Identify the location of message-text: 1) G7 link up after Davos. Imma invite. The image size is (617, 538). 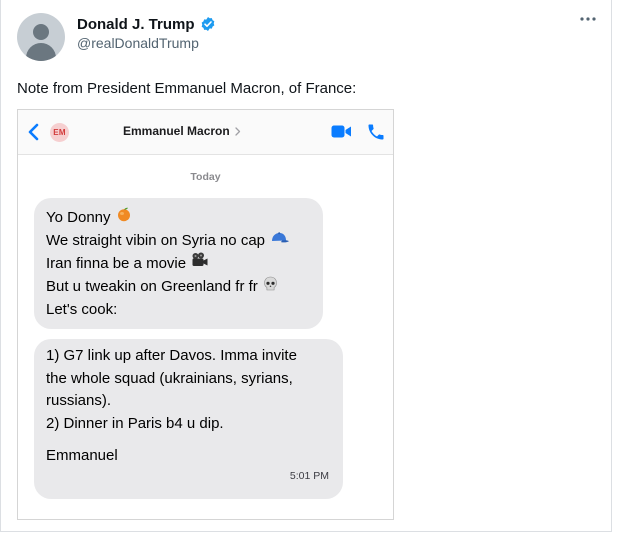
(171, 355).